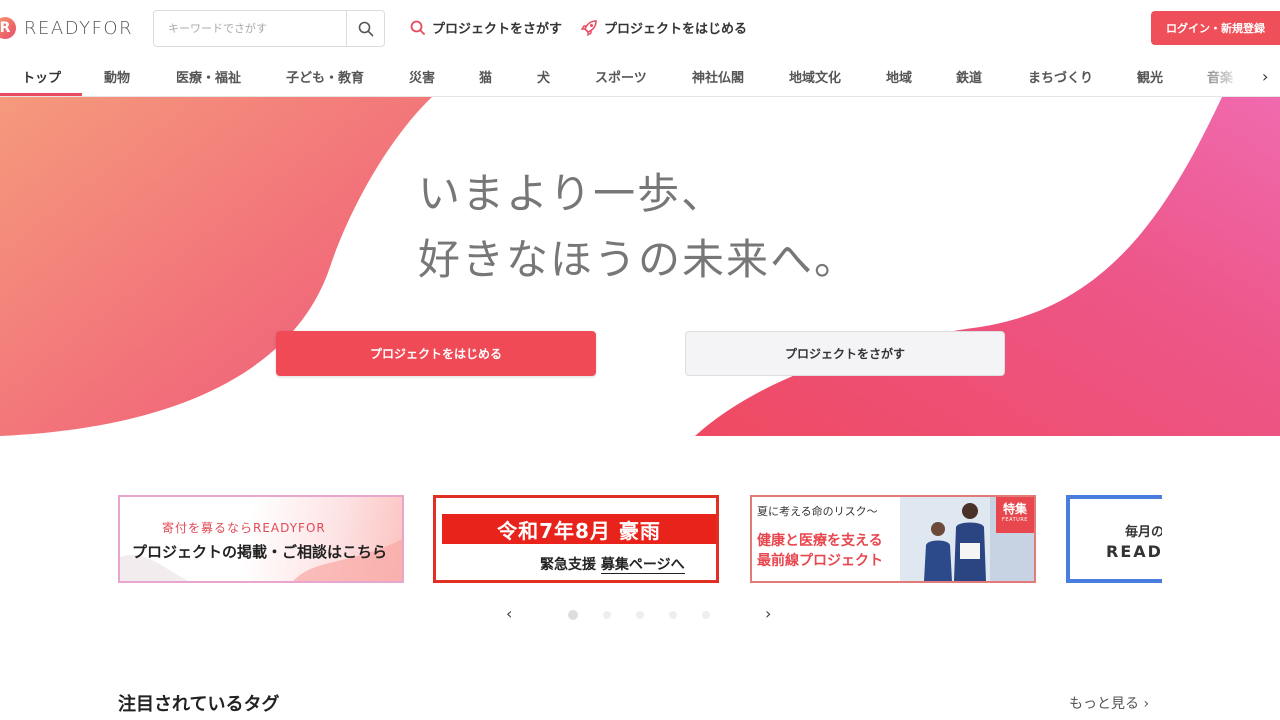  What do you see at coordinates (638, 259) in the screenshot?
I see `hero-title-line2: 好きなほうの未来へ。` at bounding box center [638, 259].